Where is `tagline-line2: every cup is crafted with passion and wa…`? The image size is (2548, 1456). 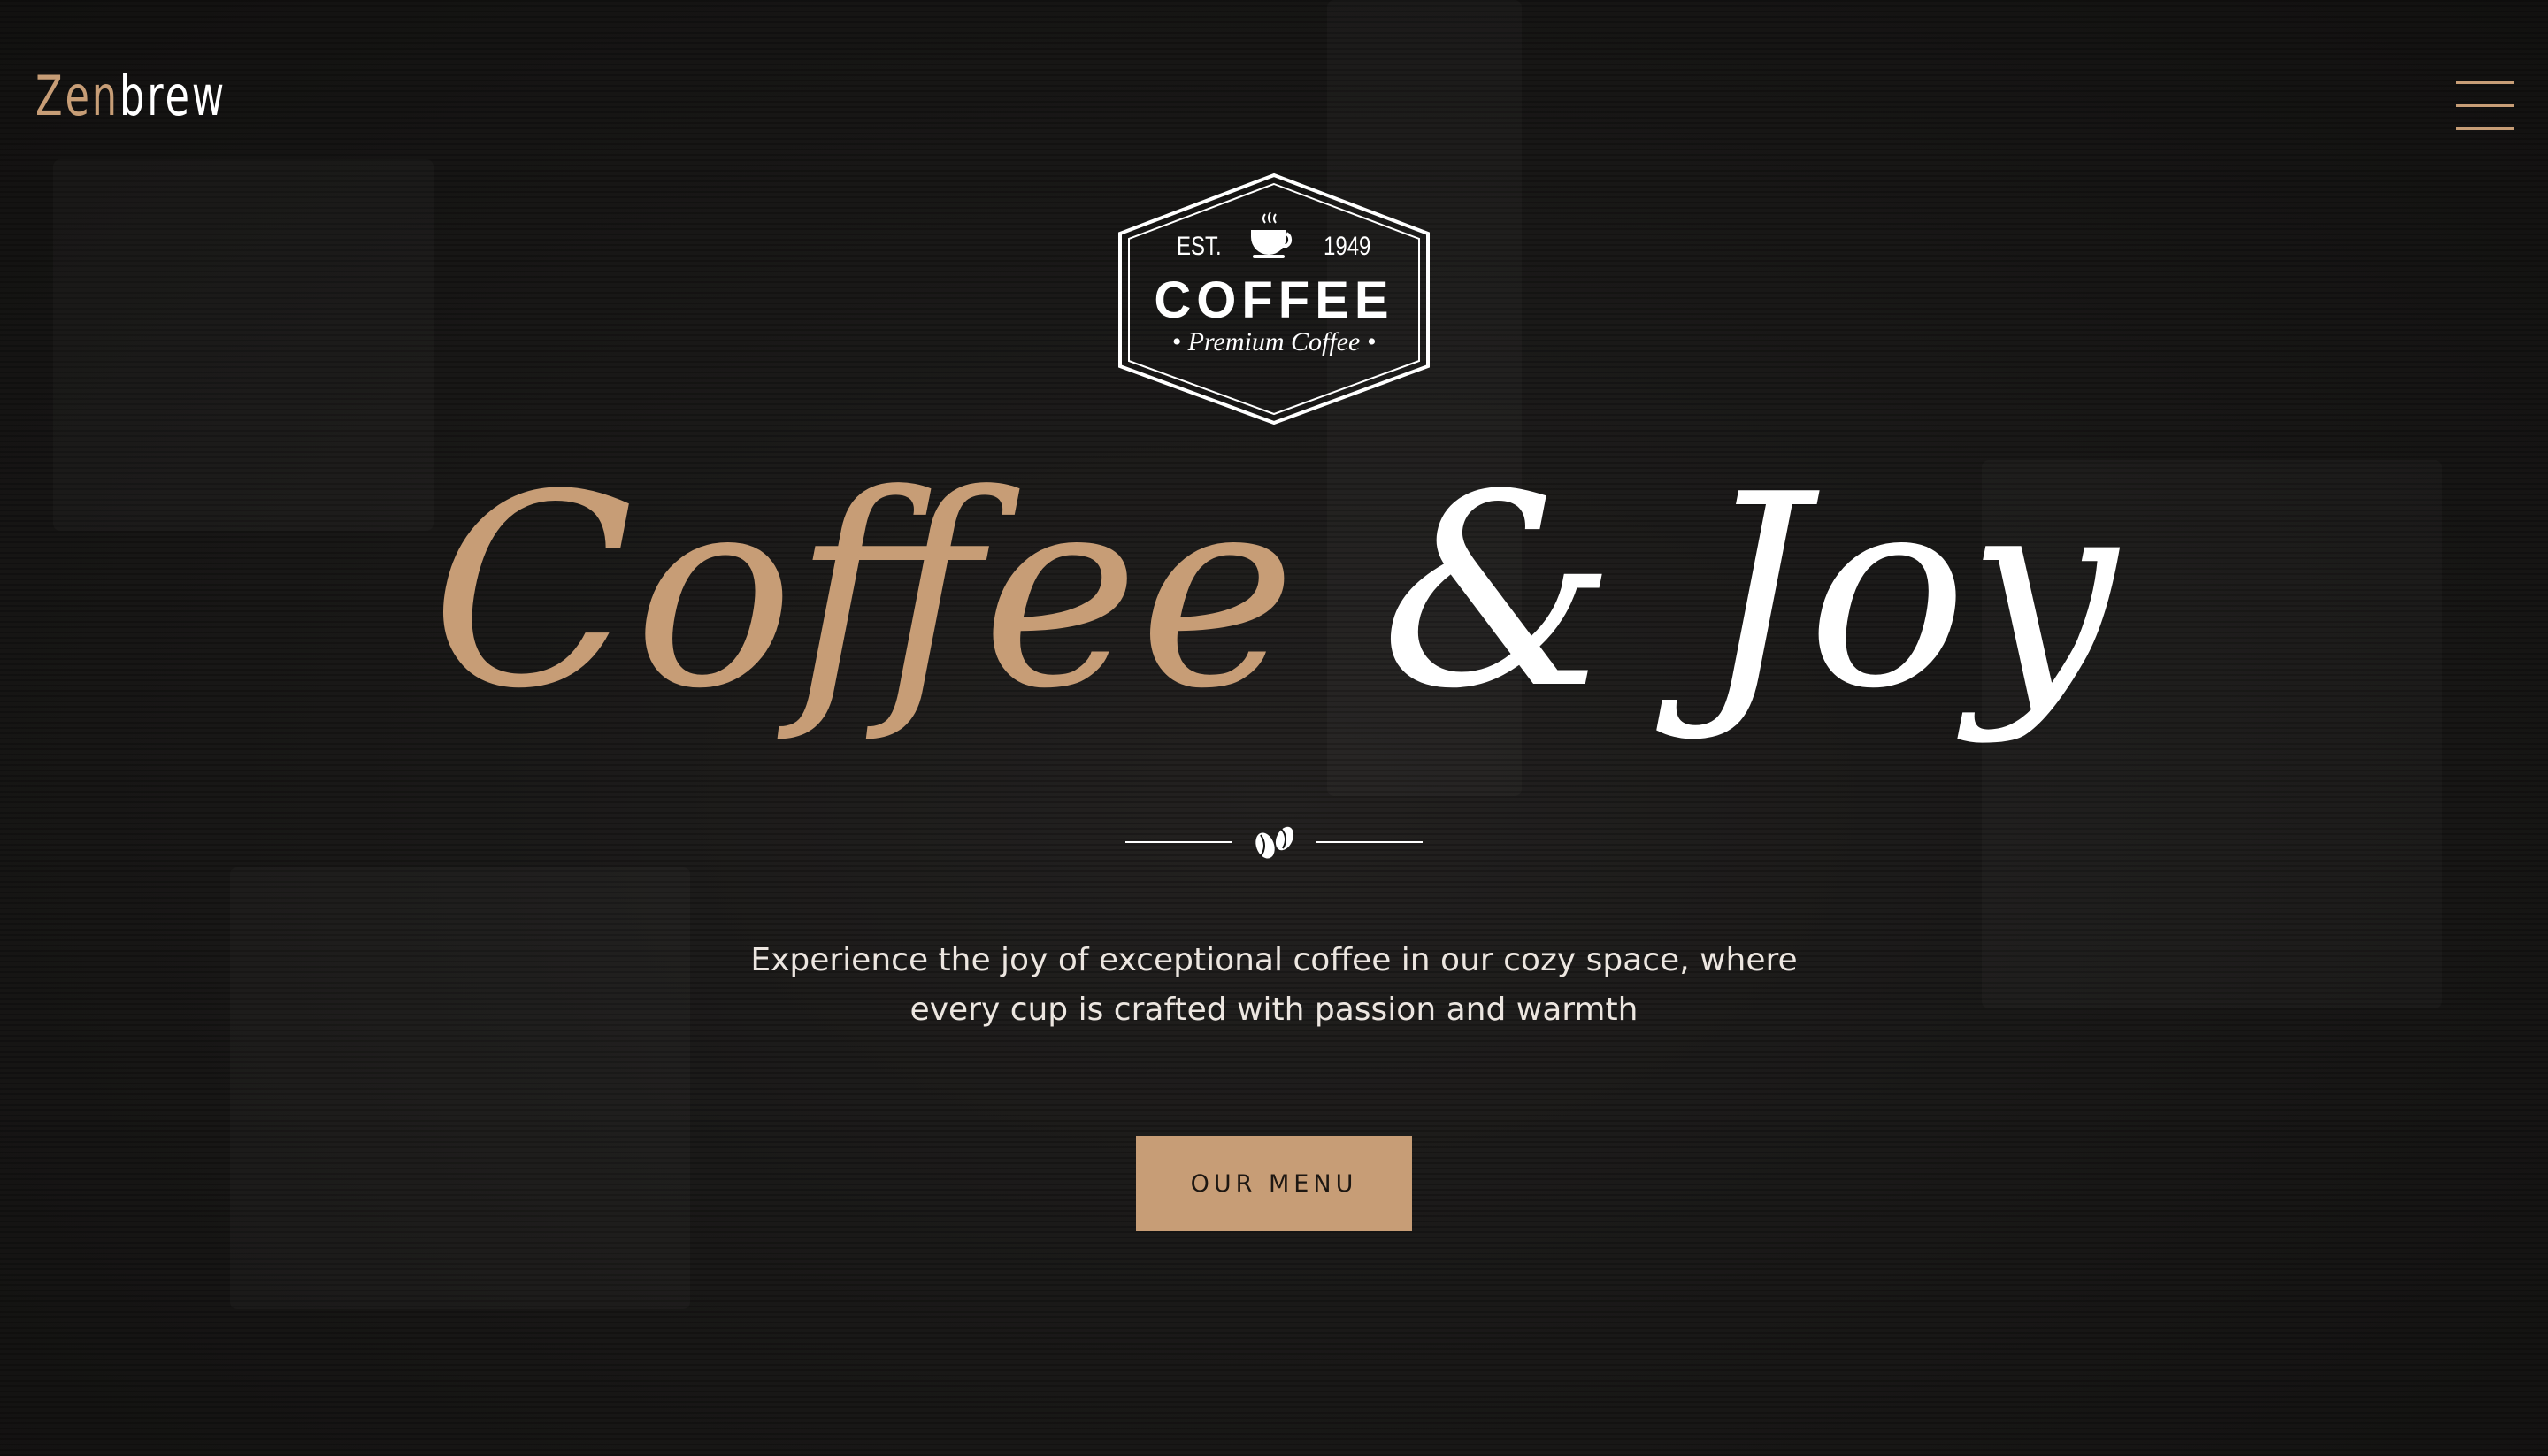
tagline-line2: every cup is crafted with passion and wa… is located at coordinates (1274, 1010).